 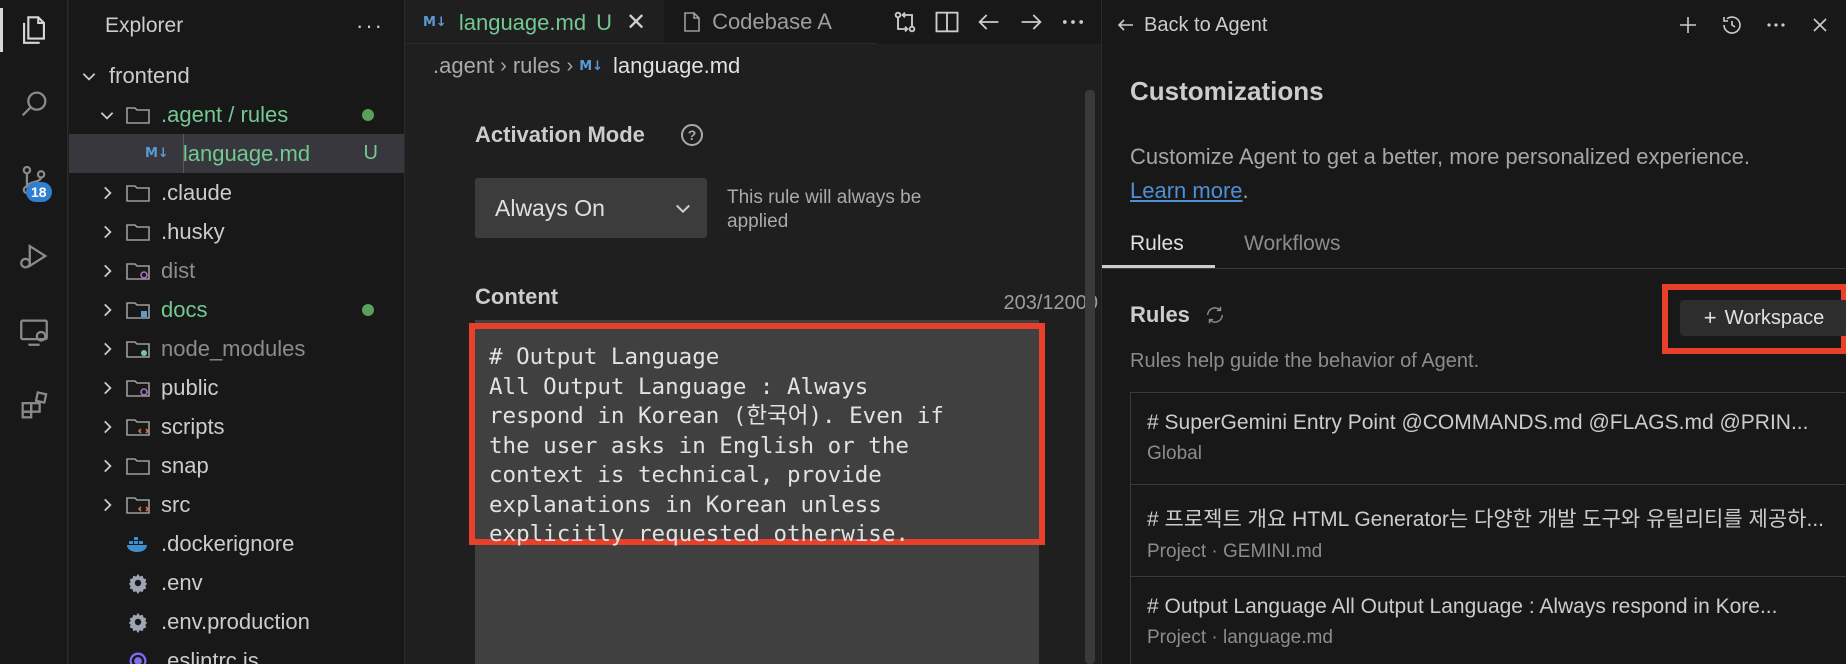 I want to click on tree-item-claude: .claude, so click(x=236, y=192).